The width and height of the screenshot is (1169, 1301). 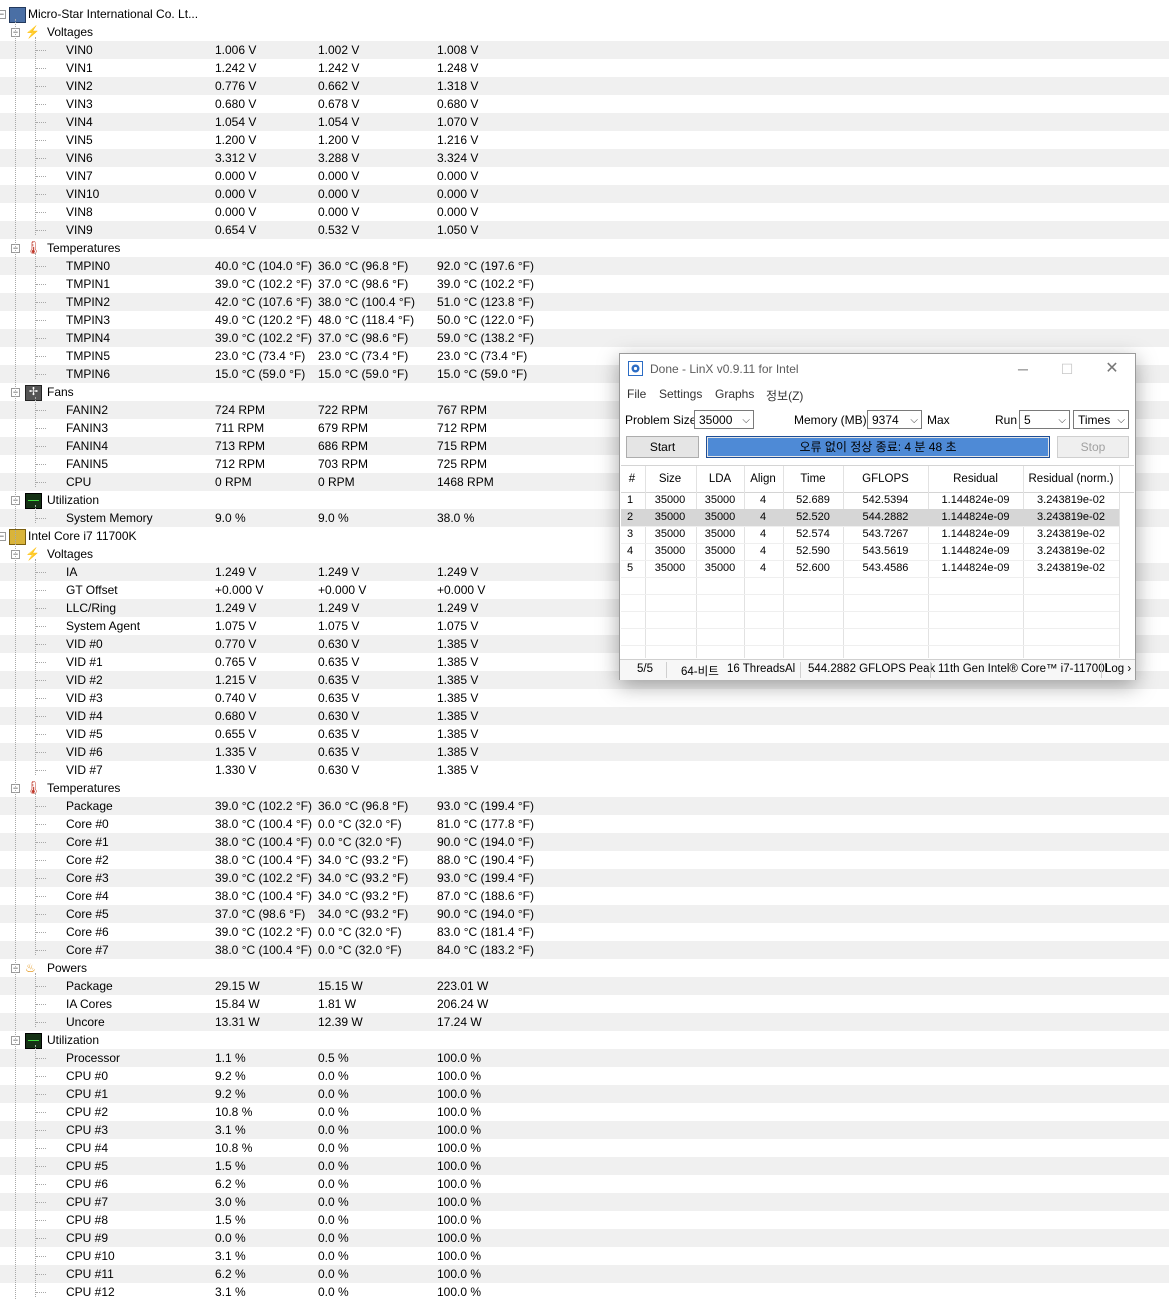 What do you see at coordinates (584, 1022) in the screenshot?
I see `sensor-row: Uncore 13.31 W 12.39 W 17.24 W` at bounding box center [584, 1022].